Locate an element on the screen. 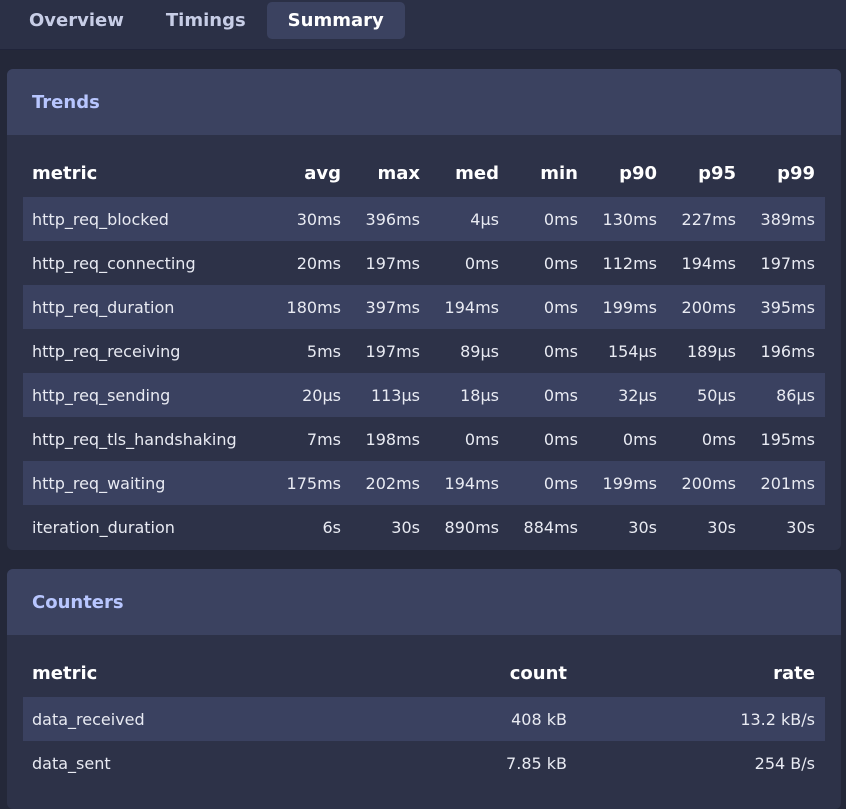 The height and width of the screenshot is (809, 846). cell-avg: 20ms is located at coordinates (318, 263).